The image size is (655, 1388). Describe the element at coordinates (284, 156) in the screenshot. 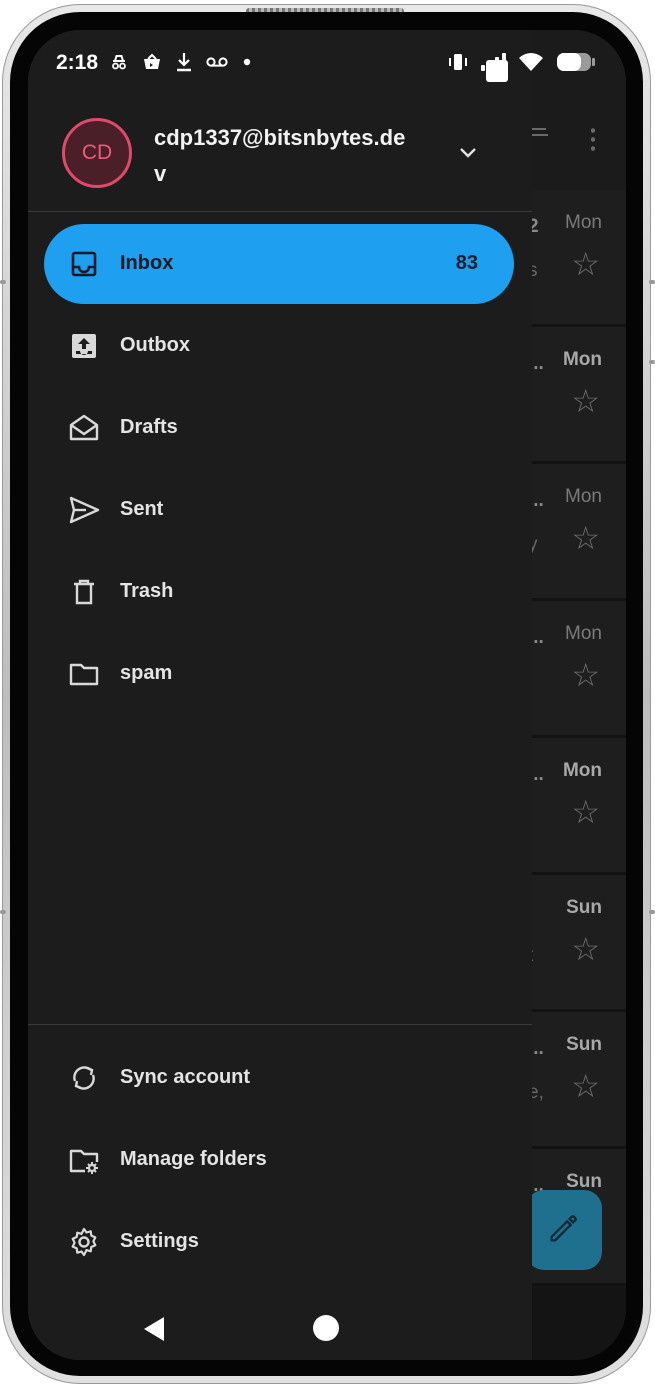

I see `account-email: cdp1337@bitsnbytes.dev` at that location.